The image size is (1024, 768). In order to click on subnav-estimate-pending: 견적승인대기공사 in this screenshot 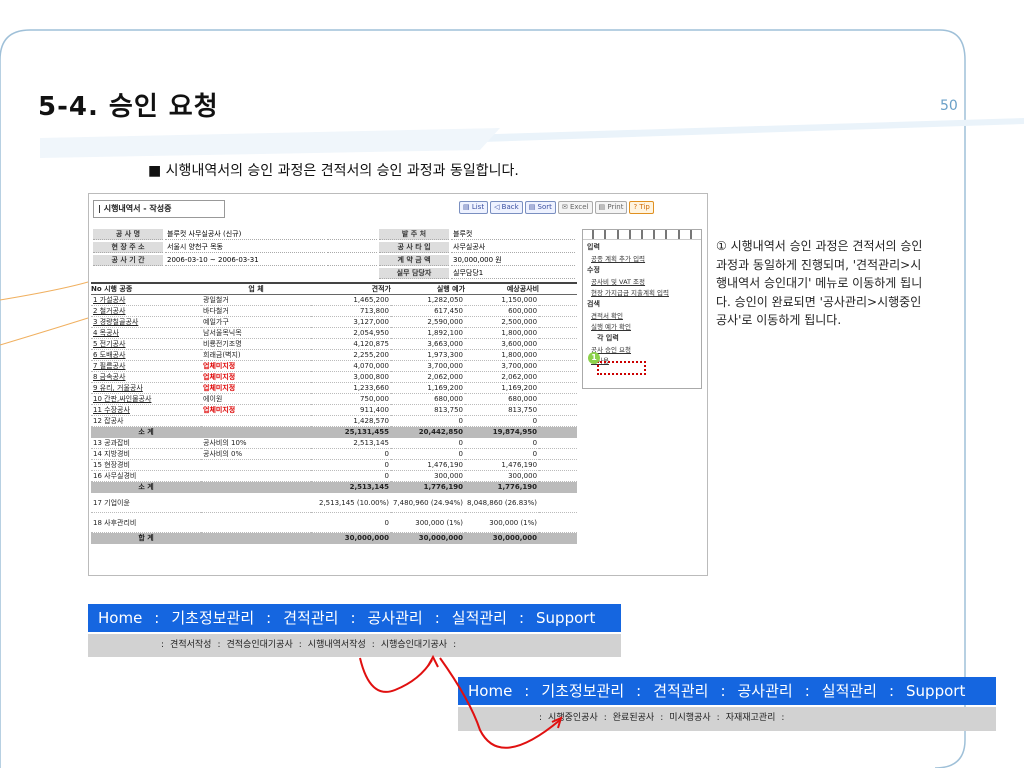, I will do `click(260, 645)`.